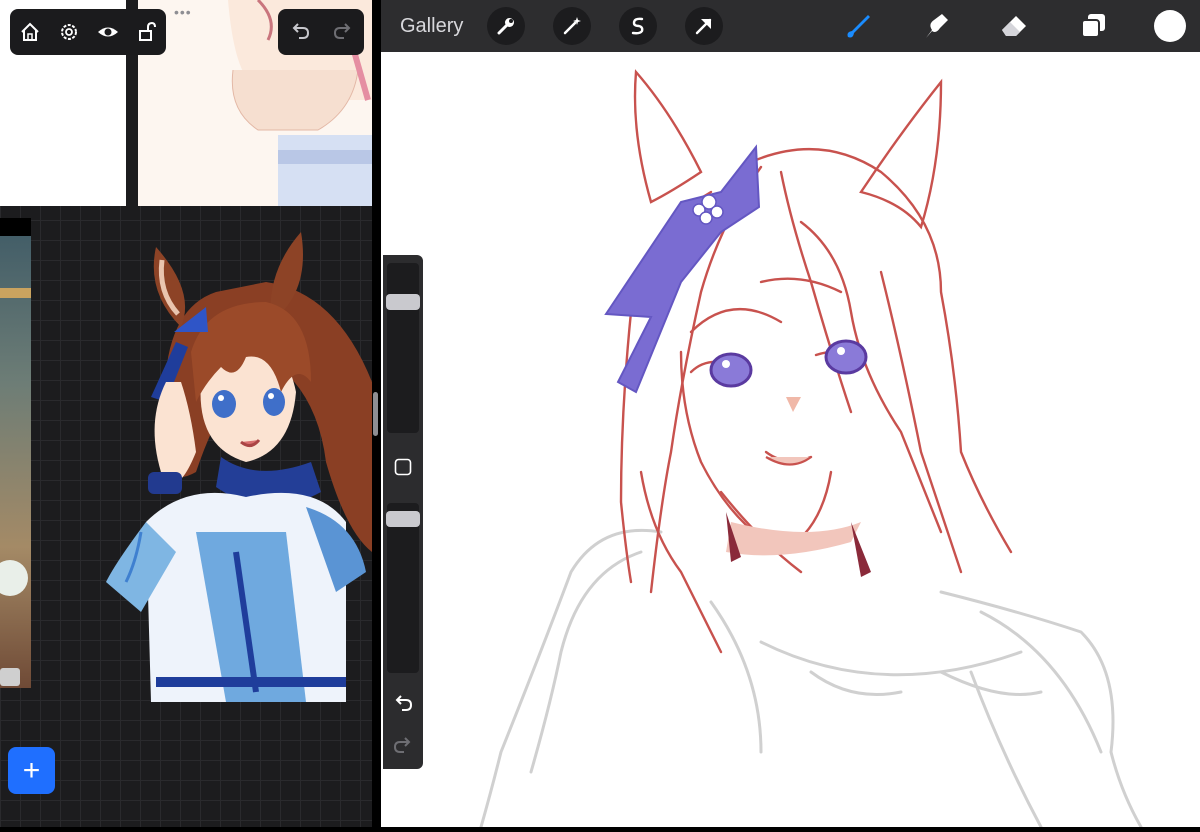 Image resolution: width=1200 pixels, height=832 pixels. What do you see at coordinates (431, 26) in the screenshot?
I see `gallery-button: Gallery` at bounding box center [431, 26].